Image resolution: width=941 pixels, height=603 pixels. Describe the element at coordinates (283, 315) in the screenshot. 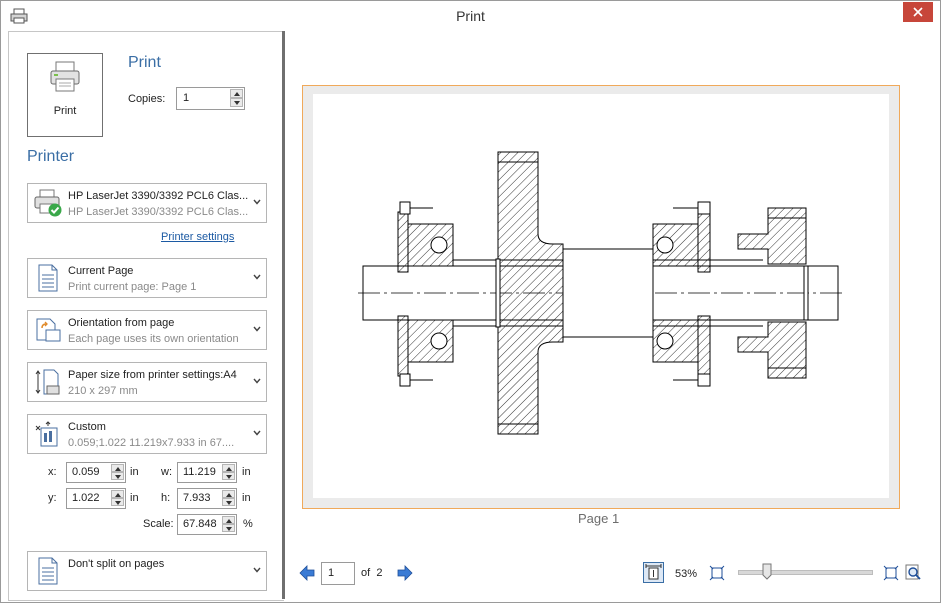

I see `pane-splitter` at that location.